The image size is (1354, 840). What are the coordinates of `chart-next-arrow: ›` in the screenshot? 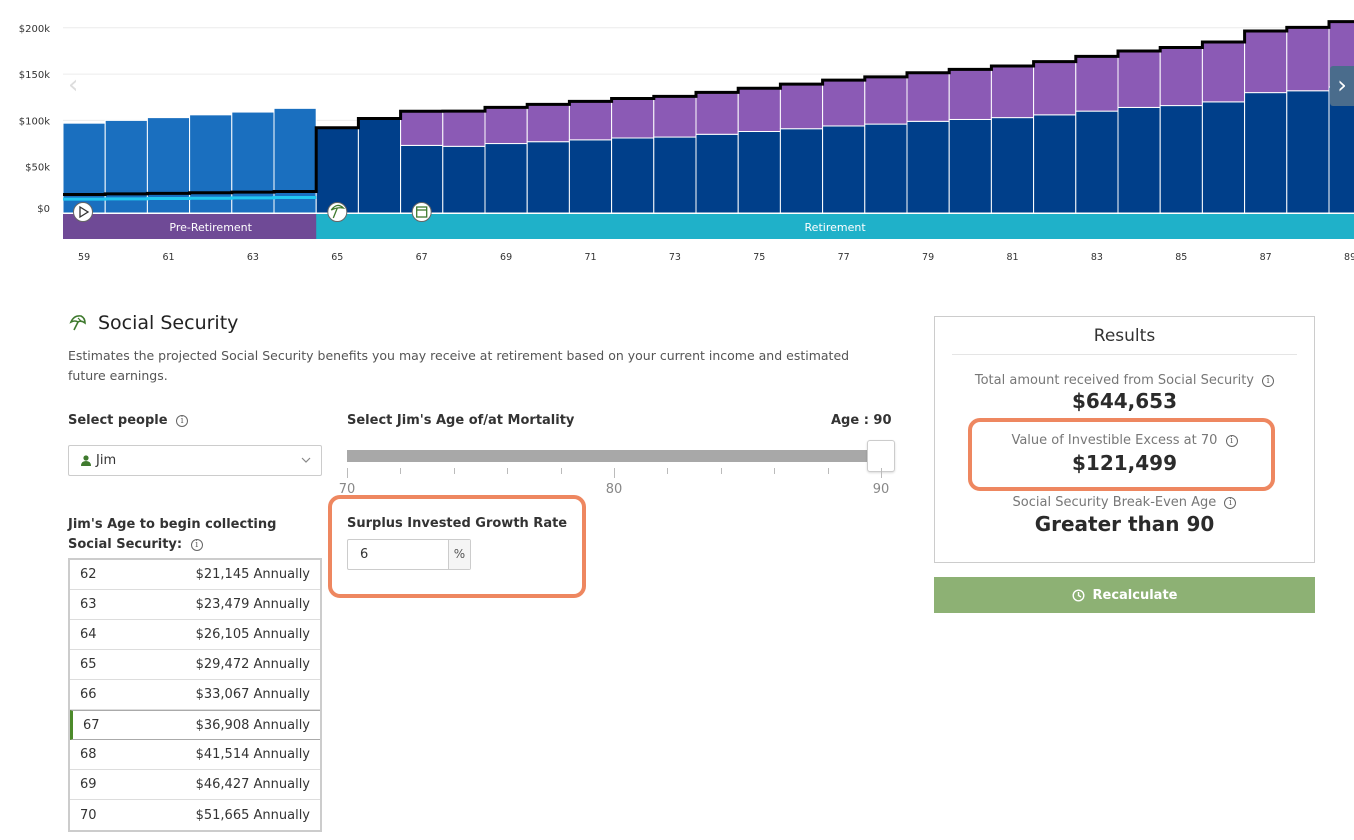 It's located at (1342, 86).